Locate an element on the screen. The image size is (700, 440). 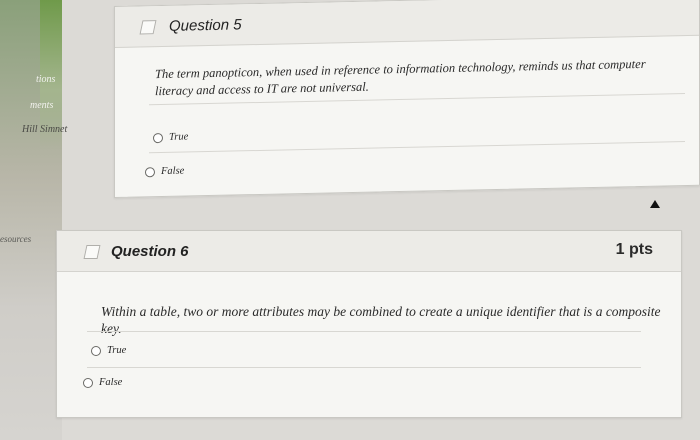
mouse-cursor-icon is located at coordinates (655, 204).